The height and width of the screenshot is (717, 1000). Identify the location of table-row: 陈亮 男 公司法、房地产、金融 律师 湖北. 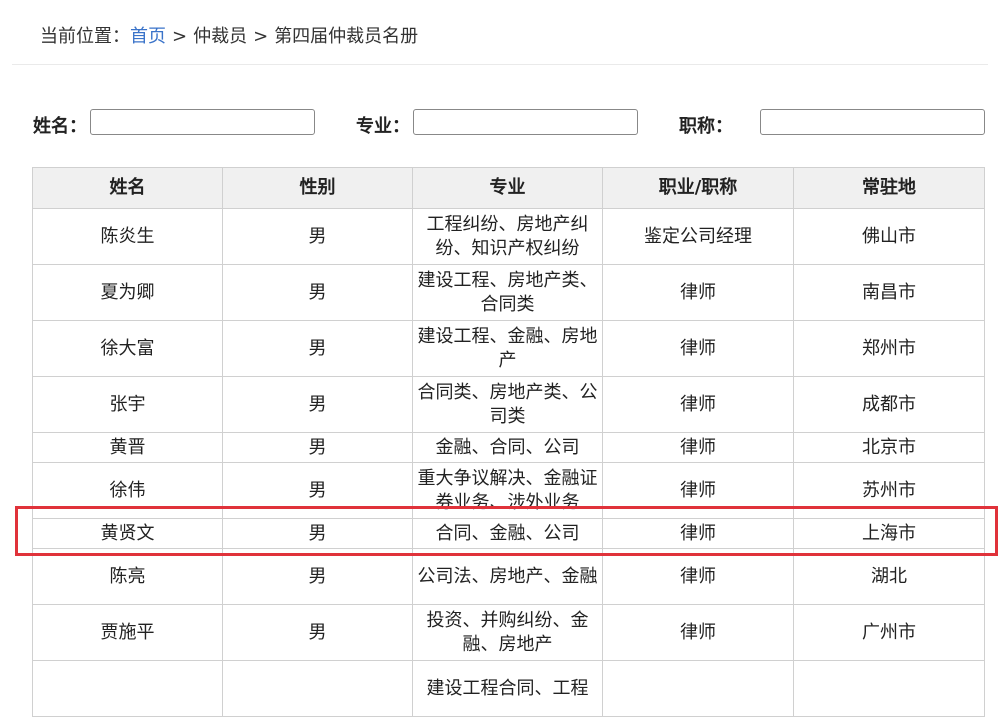
(508, 576).